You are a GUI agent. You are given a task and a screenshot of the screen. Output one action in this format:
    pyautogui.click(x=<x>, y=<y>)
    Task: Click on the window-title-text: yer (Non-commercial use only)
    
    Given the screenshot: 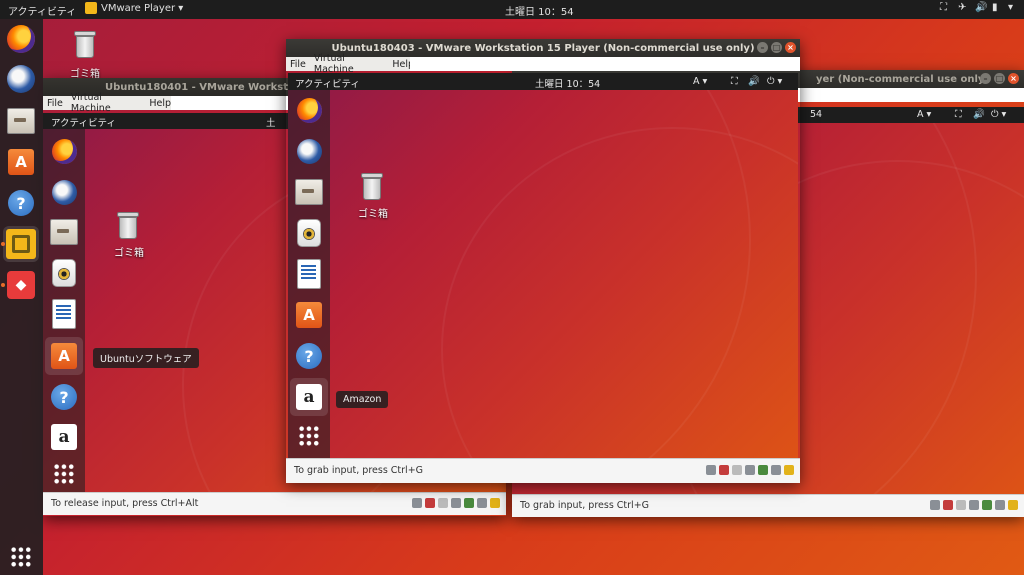 What is the action you would take?
    pyautogui.click(x=902, y=79)
    